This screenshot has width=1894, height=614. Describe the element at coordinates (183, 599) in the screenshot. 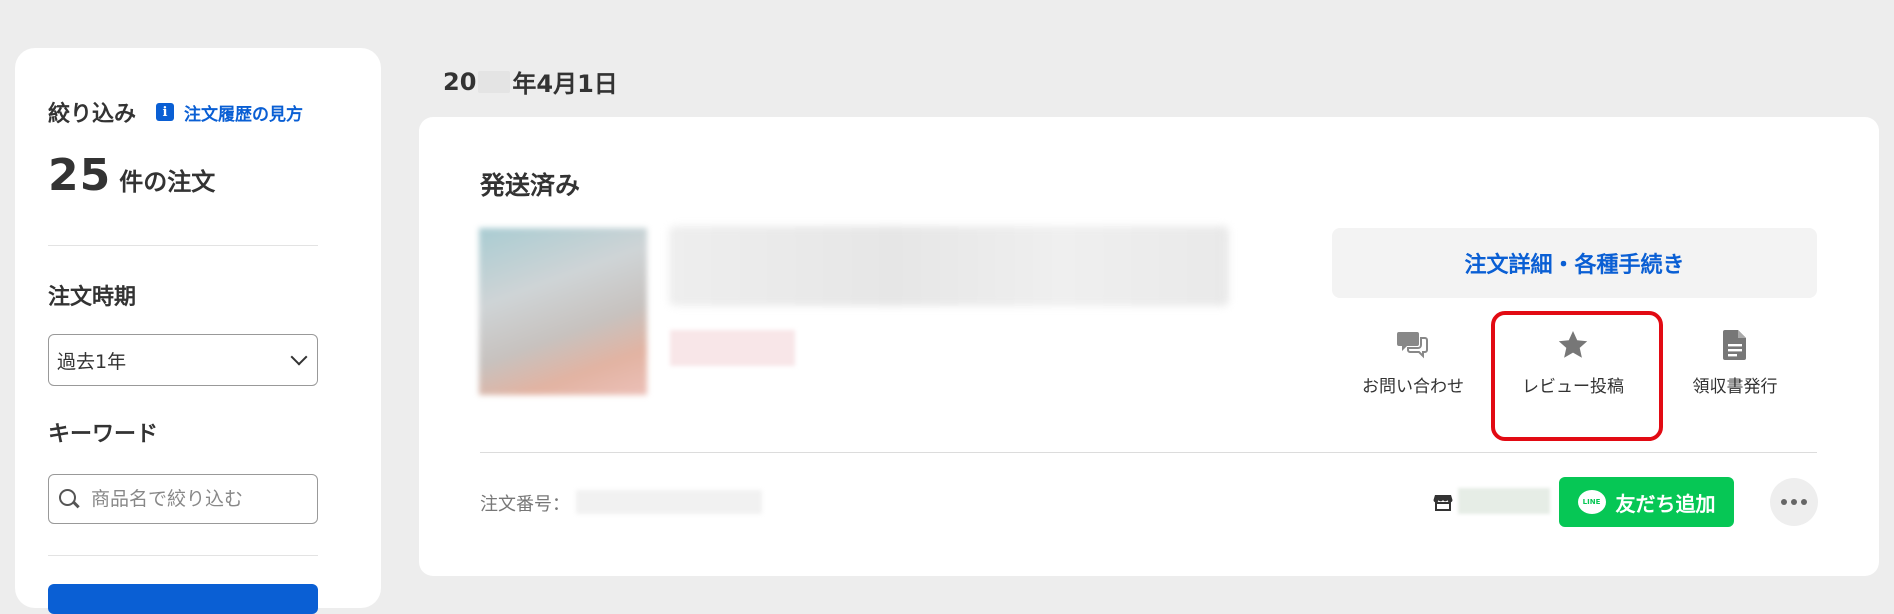

I see `search-submit-button` at that location.